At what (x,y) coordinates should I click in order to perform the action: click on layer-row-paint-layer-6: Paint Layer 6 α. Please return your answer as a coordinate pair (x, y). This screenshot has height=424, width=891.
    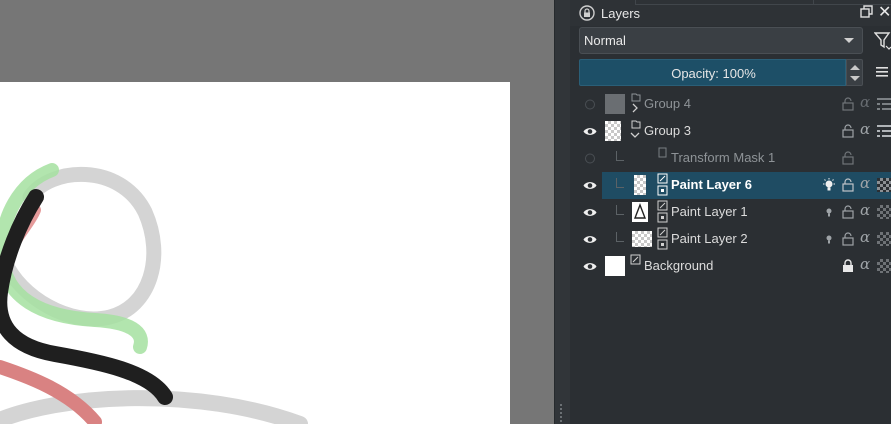
    Looking at the image, I should click on (730, 185).